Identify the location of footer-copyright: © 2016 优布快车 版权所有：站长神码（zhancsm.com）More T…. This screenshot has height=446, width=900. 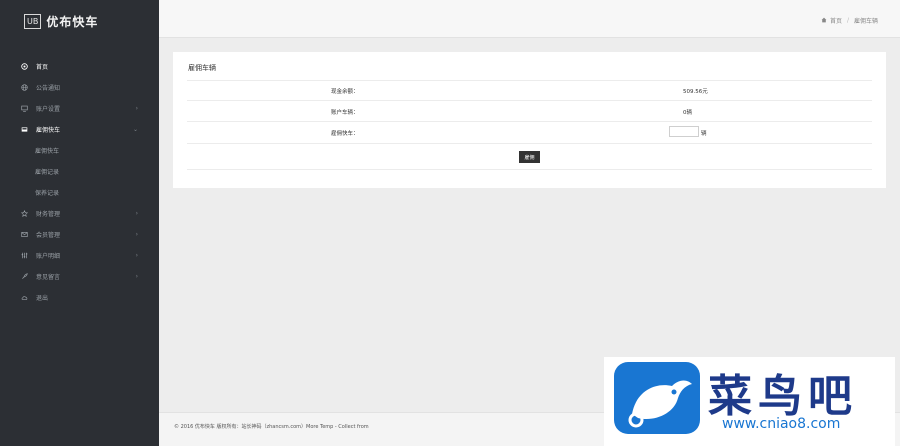
(271, 427).